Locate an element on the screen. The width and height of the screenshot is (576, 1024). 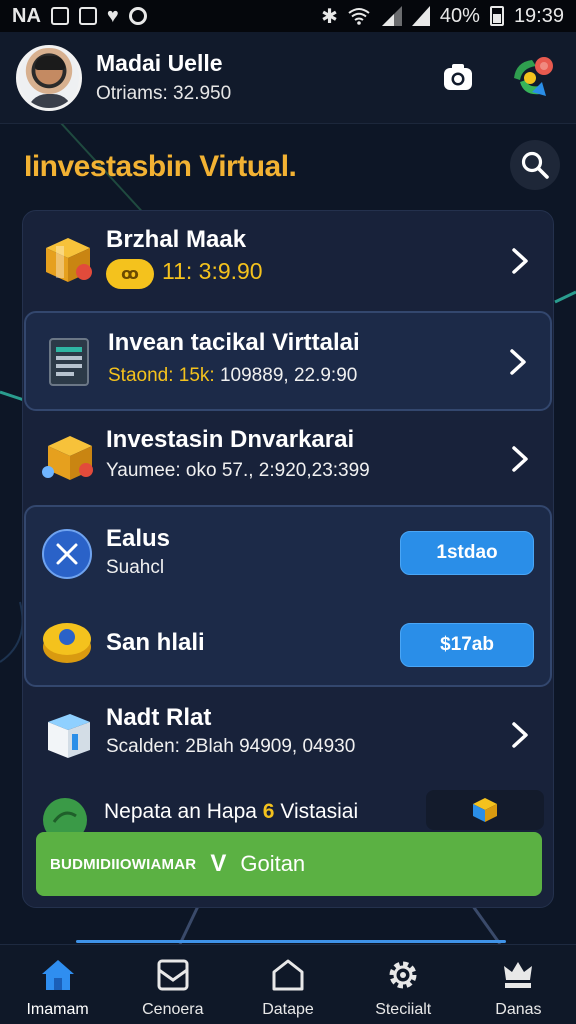
nav-label: Datape is located at coordinates (288, 1009).